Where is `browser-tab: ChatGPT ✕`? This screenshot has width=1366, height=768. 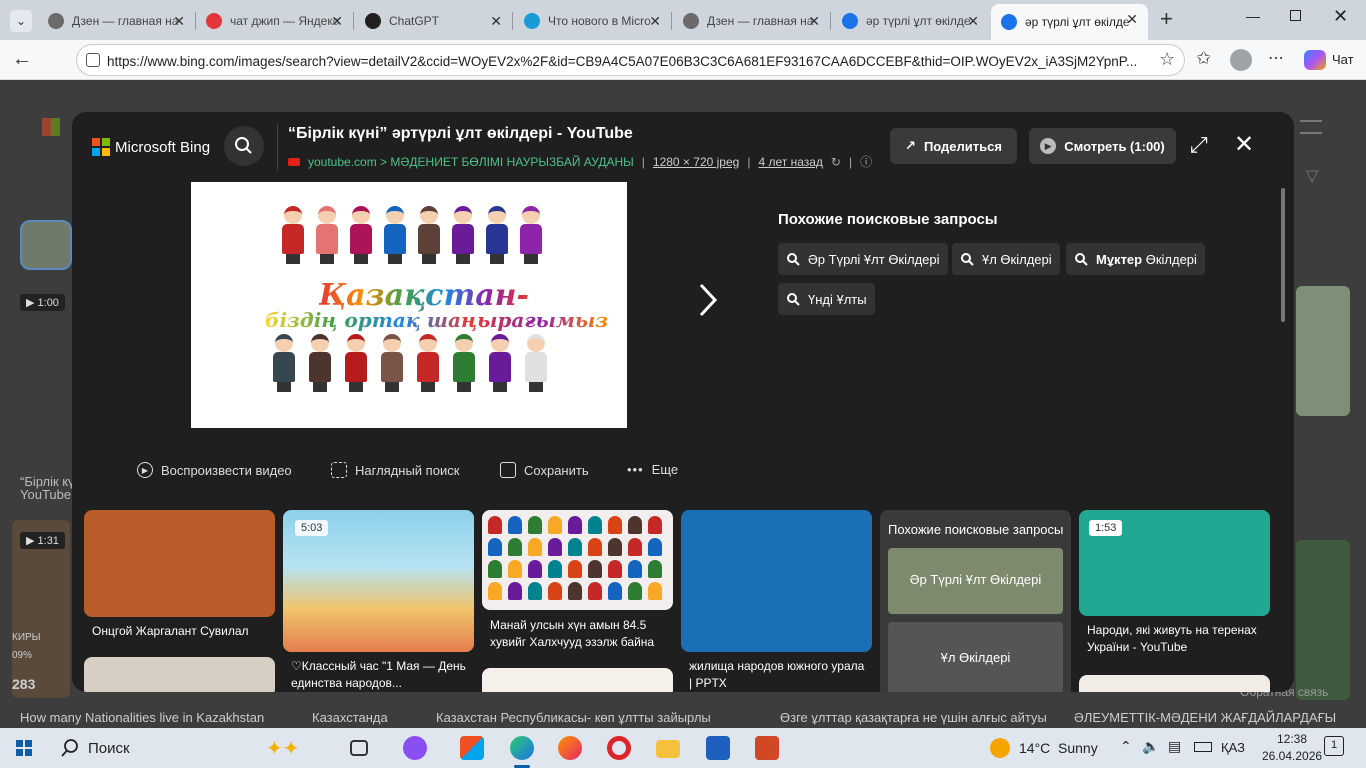
browser-tab: ChatGPT ✕ is located at coordinates (433, 21).